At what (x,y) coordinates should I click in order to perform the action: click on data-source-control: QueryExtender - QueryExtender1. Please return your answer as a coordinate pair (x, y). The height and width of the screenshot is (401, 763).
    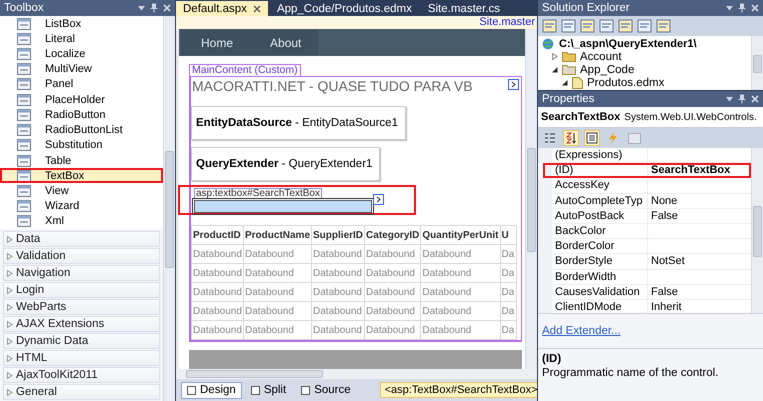
    Looking at the image, I should click on (285, 164).